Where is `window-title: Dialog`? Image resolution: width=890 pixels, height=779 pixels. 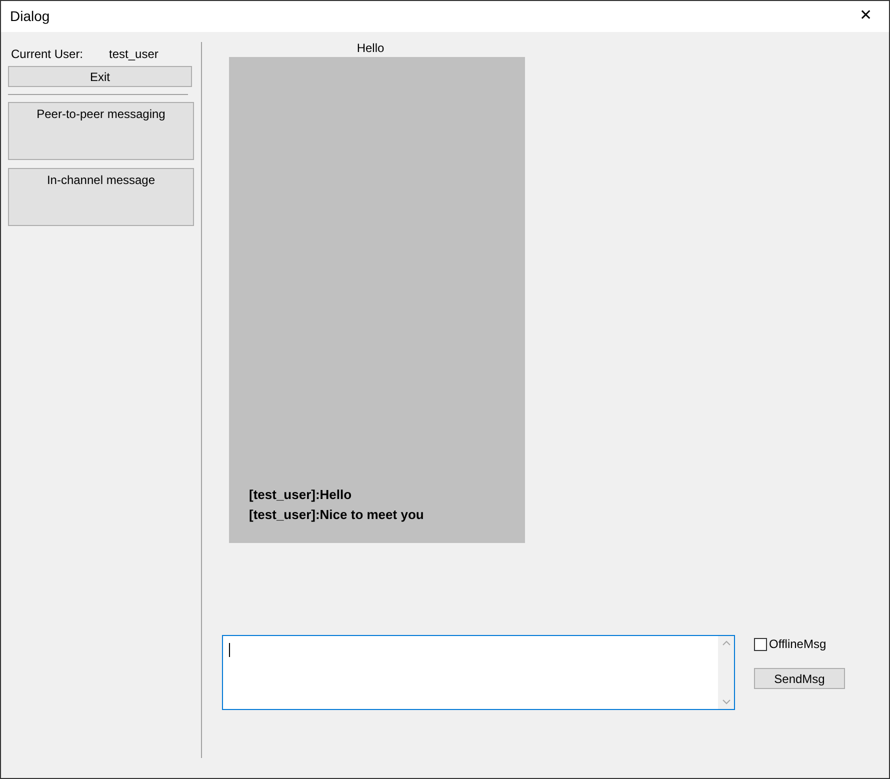
window-title: Dialog is located at coordinates (29, 16).